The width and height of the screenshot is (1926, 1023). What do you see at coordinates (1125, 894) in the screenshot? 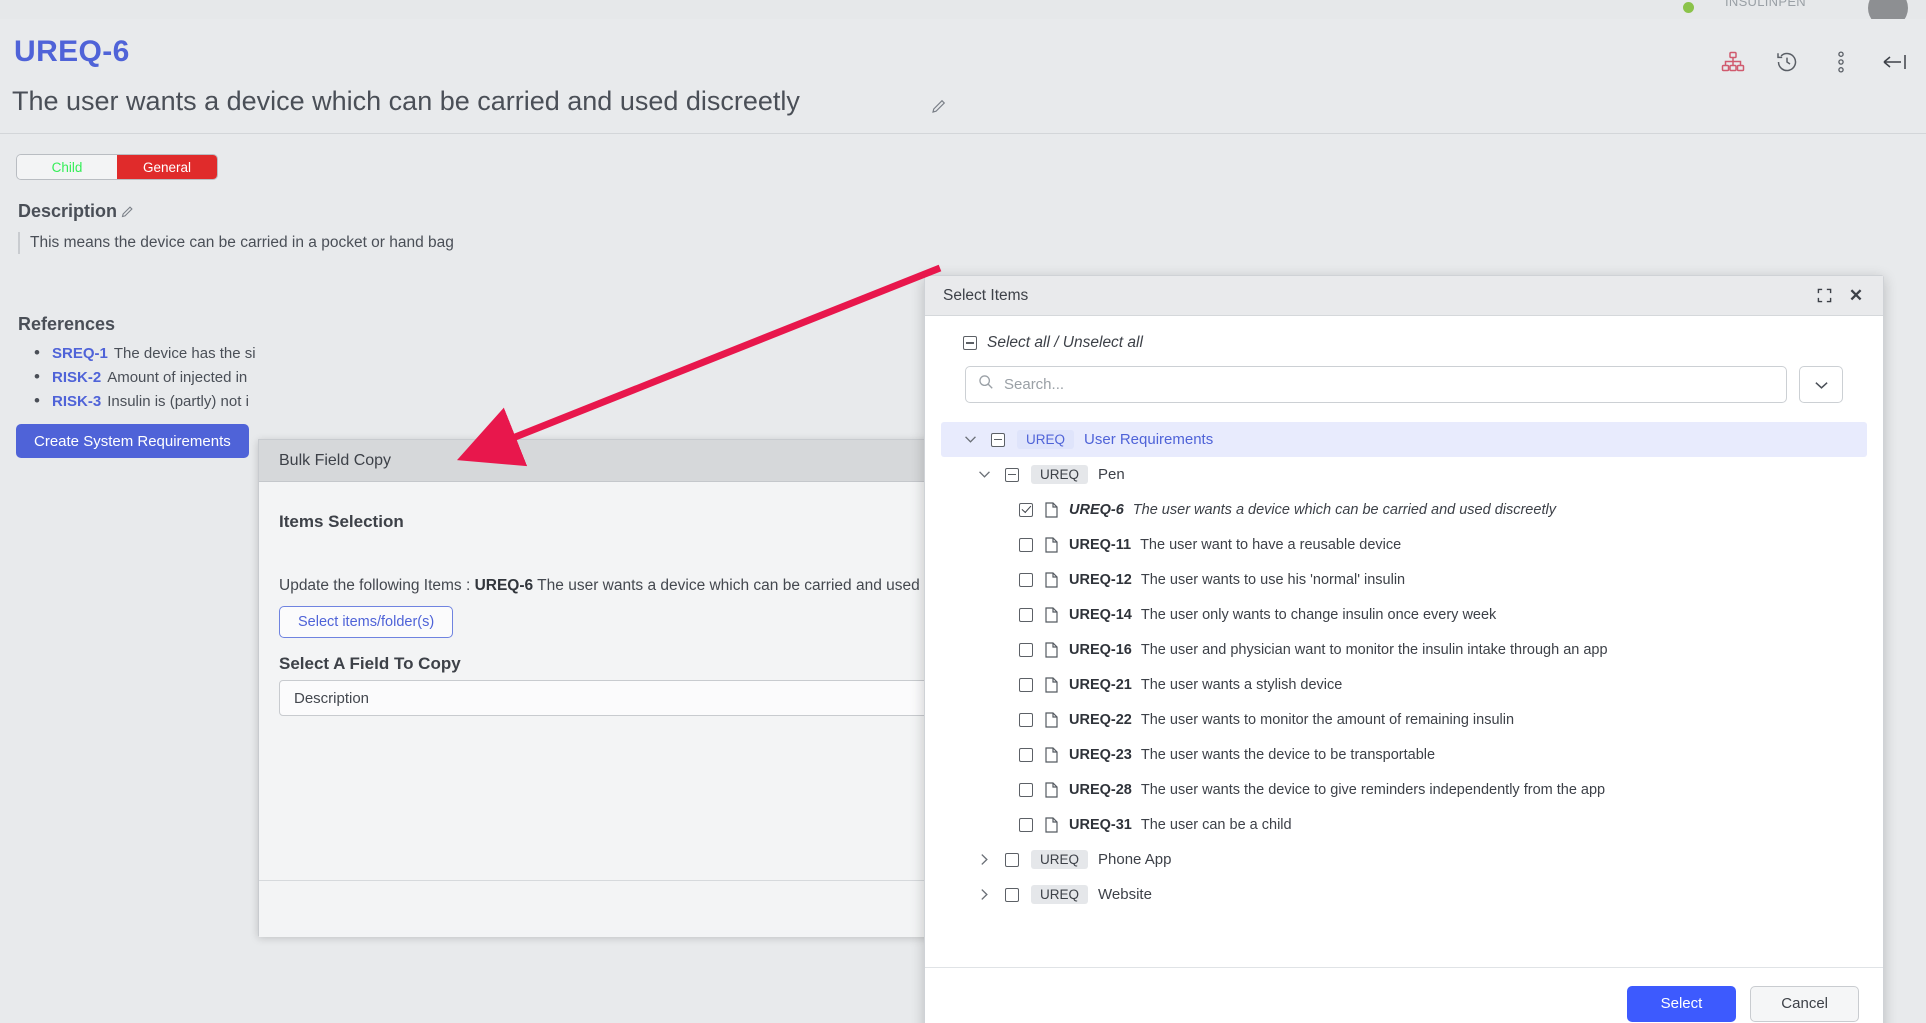
I see `tree-folder-label: Website` at bounding box center [1125, 894].